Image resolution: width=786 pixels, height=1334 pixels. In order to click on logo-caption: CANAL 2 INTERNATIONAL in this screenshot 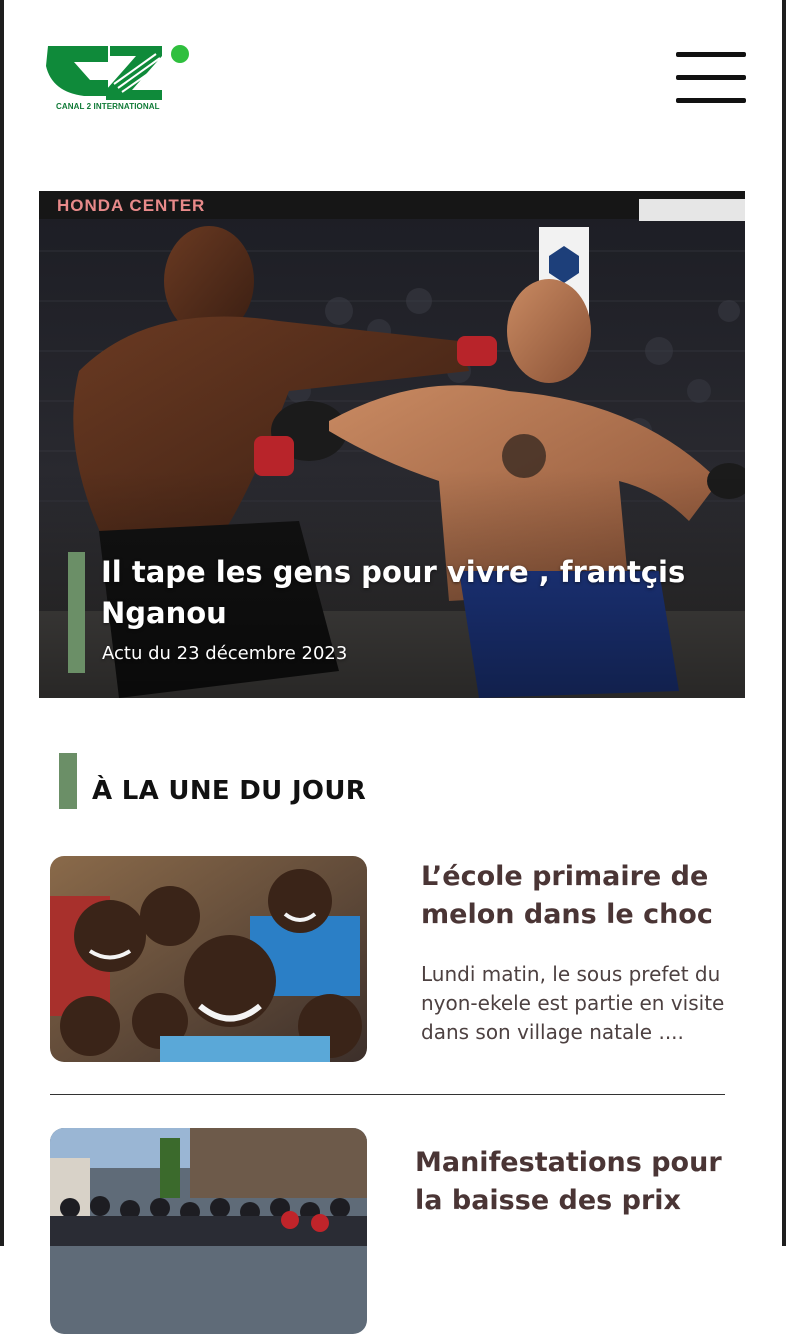, I will do `click(108, 106)`.